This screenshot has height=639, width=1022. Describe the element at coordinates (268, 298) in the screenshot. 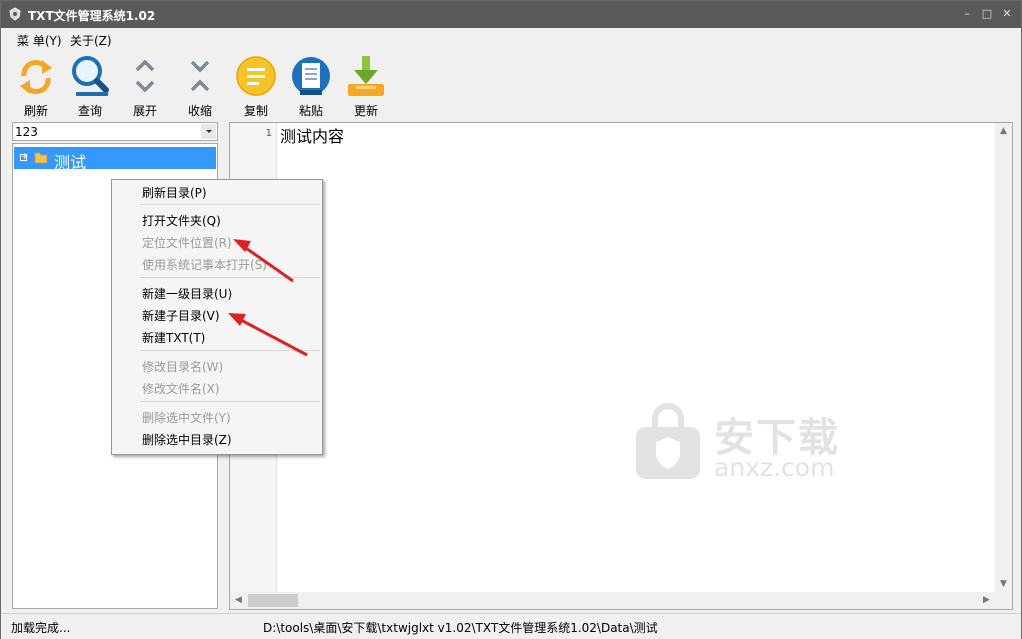

I see `annotation-arrows` at that location.